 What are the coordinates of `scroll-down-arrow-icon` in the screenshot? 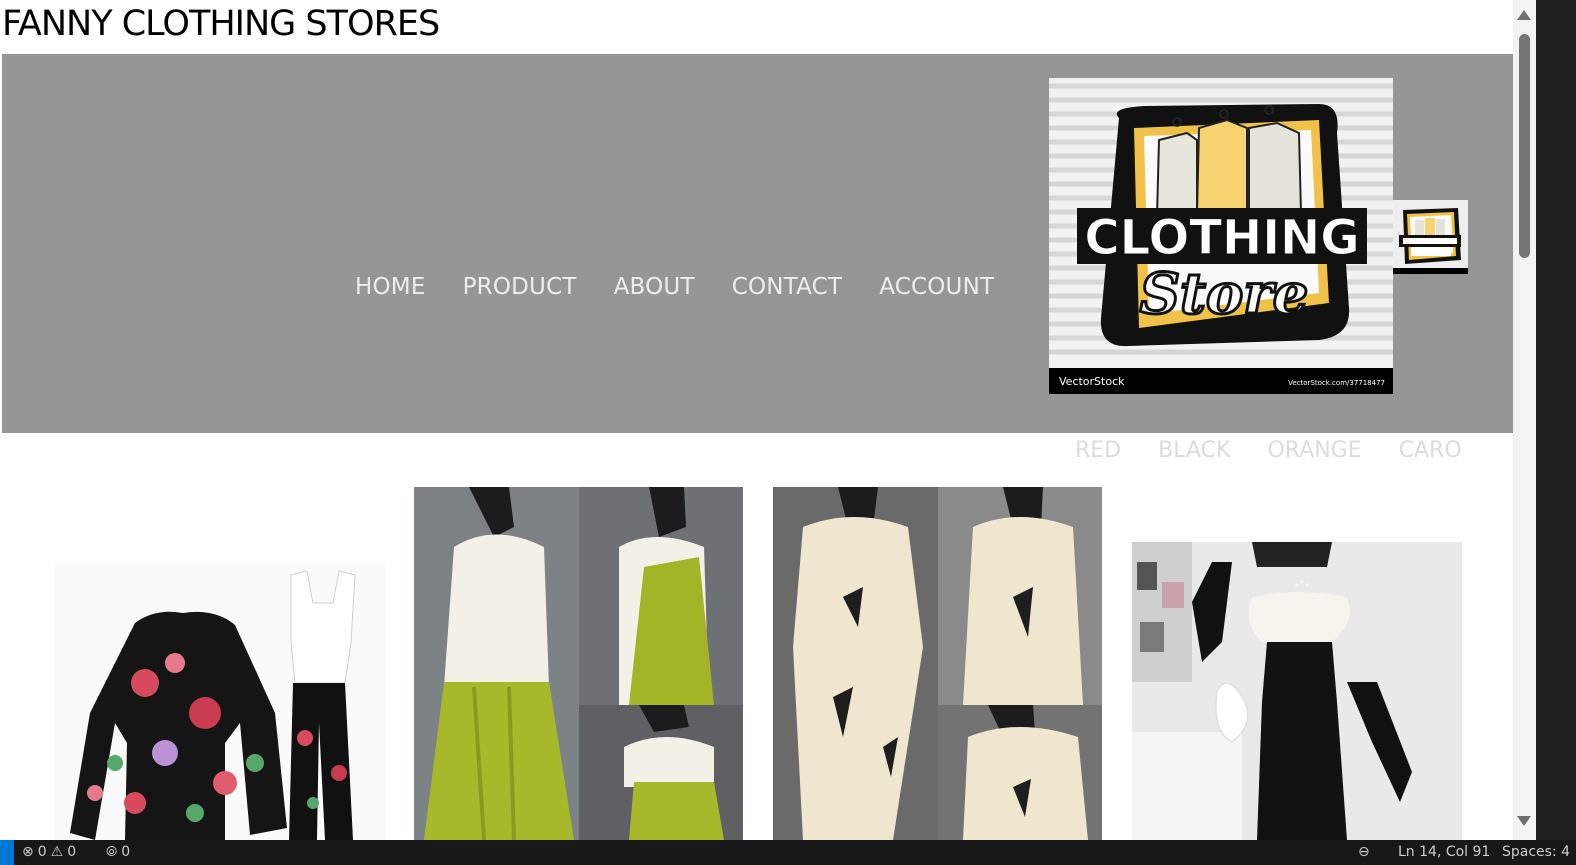 It's located at (1524, 821).